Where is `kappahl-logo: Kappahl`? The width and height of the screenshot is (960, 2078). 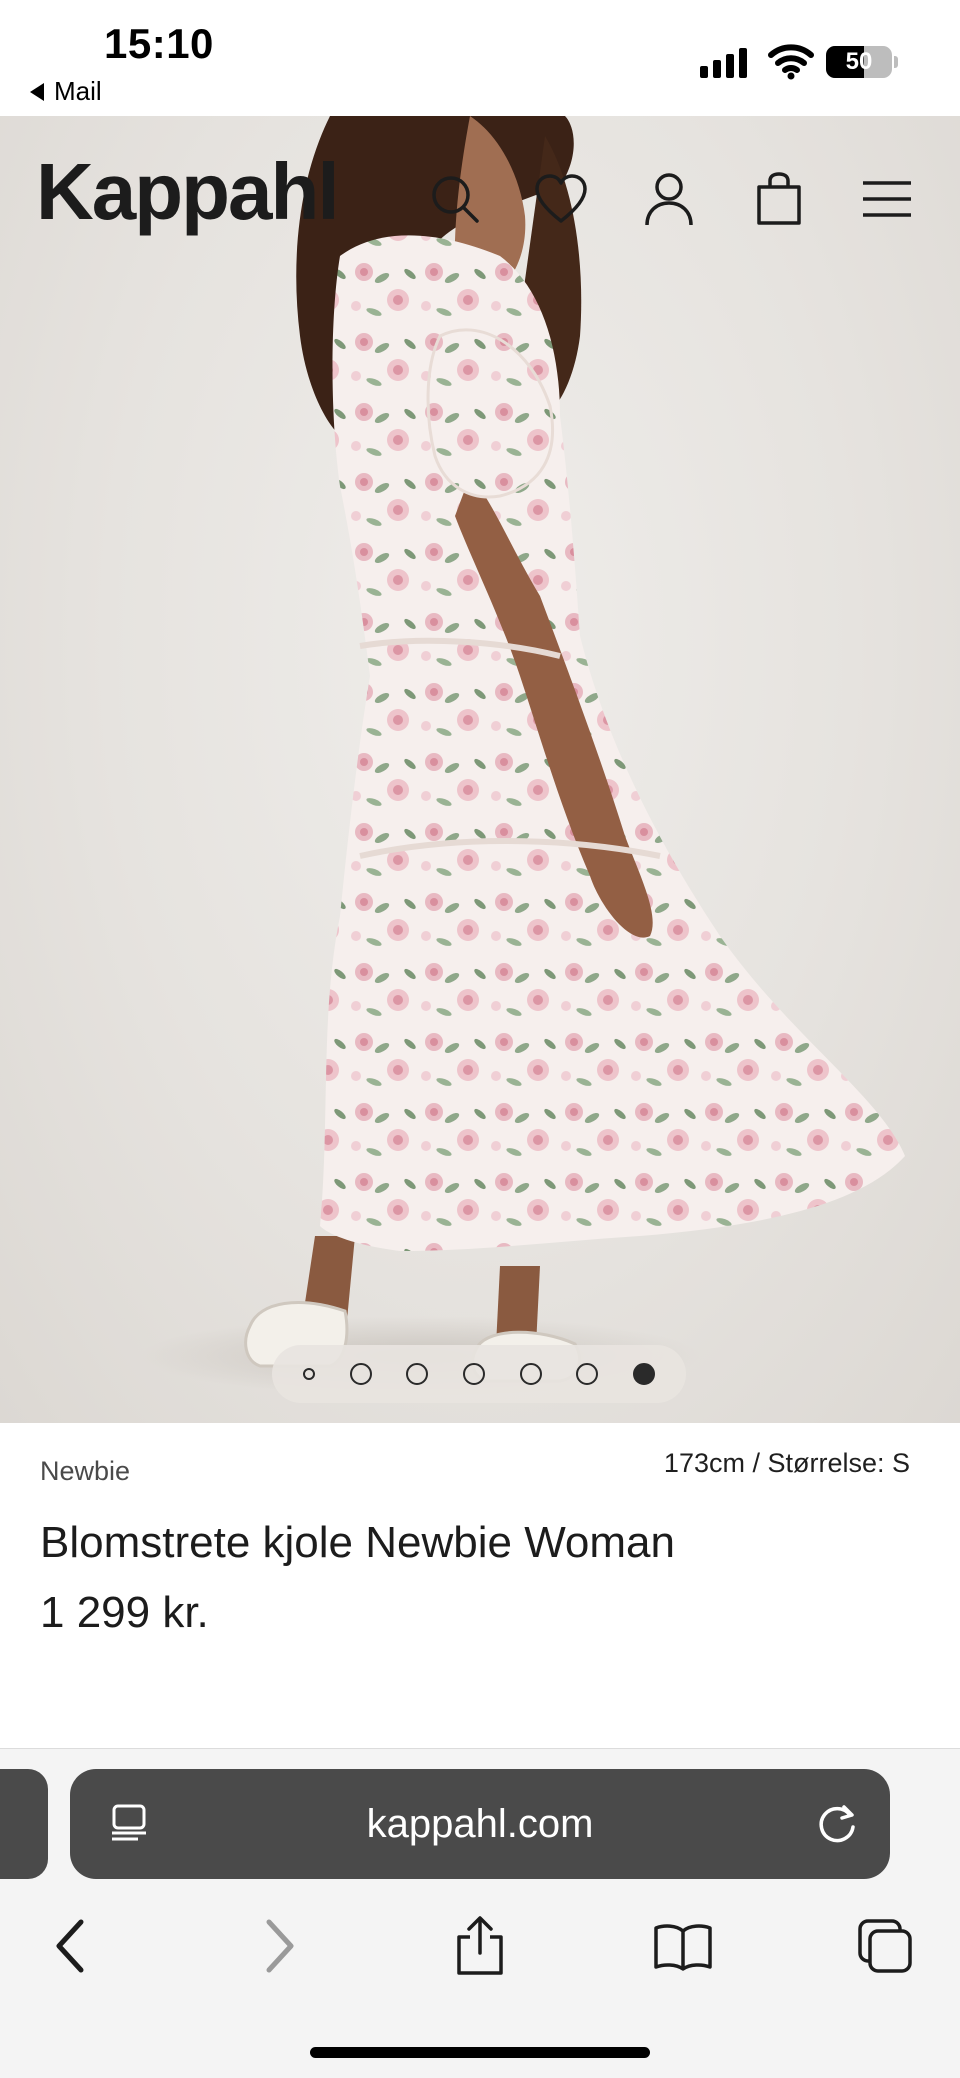 kappahl-logo: Kappahl is located at coordinates (188, 192).